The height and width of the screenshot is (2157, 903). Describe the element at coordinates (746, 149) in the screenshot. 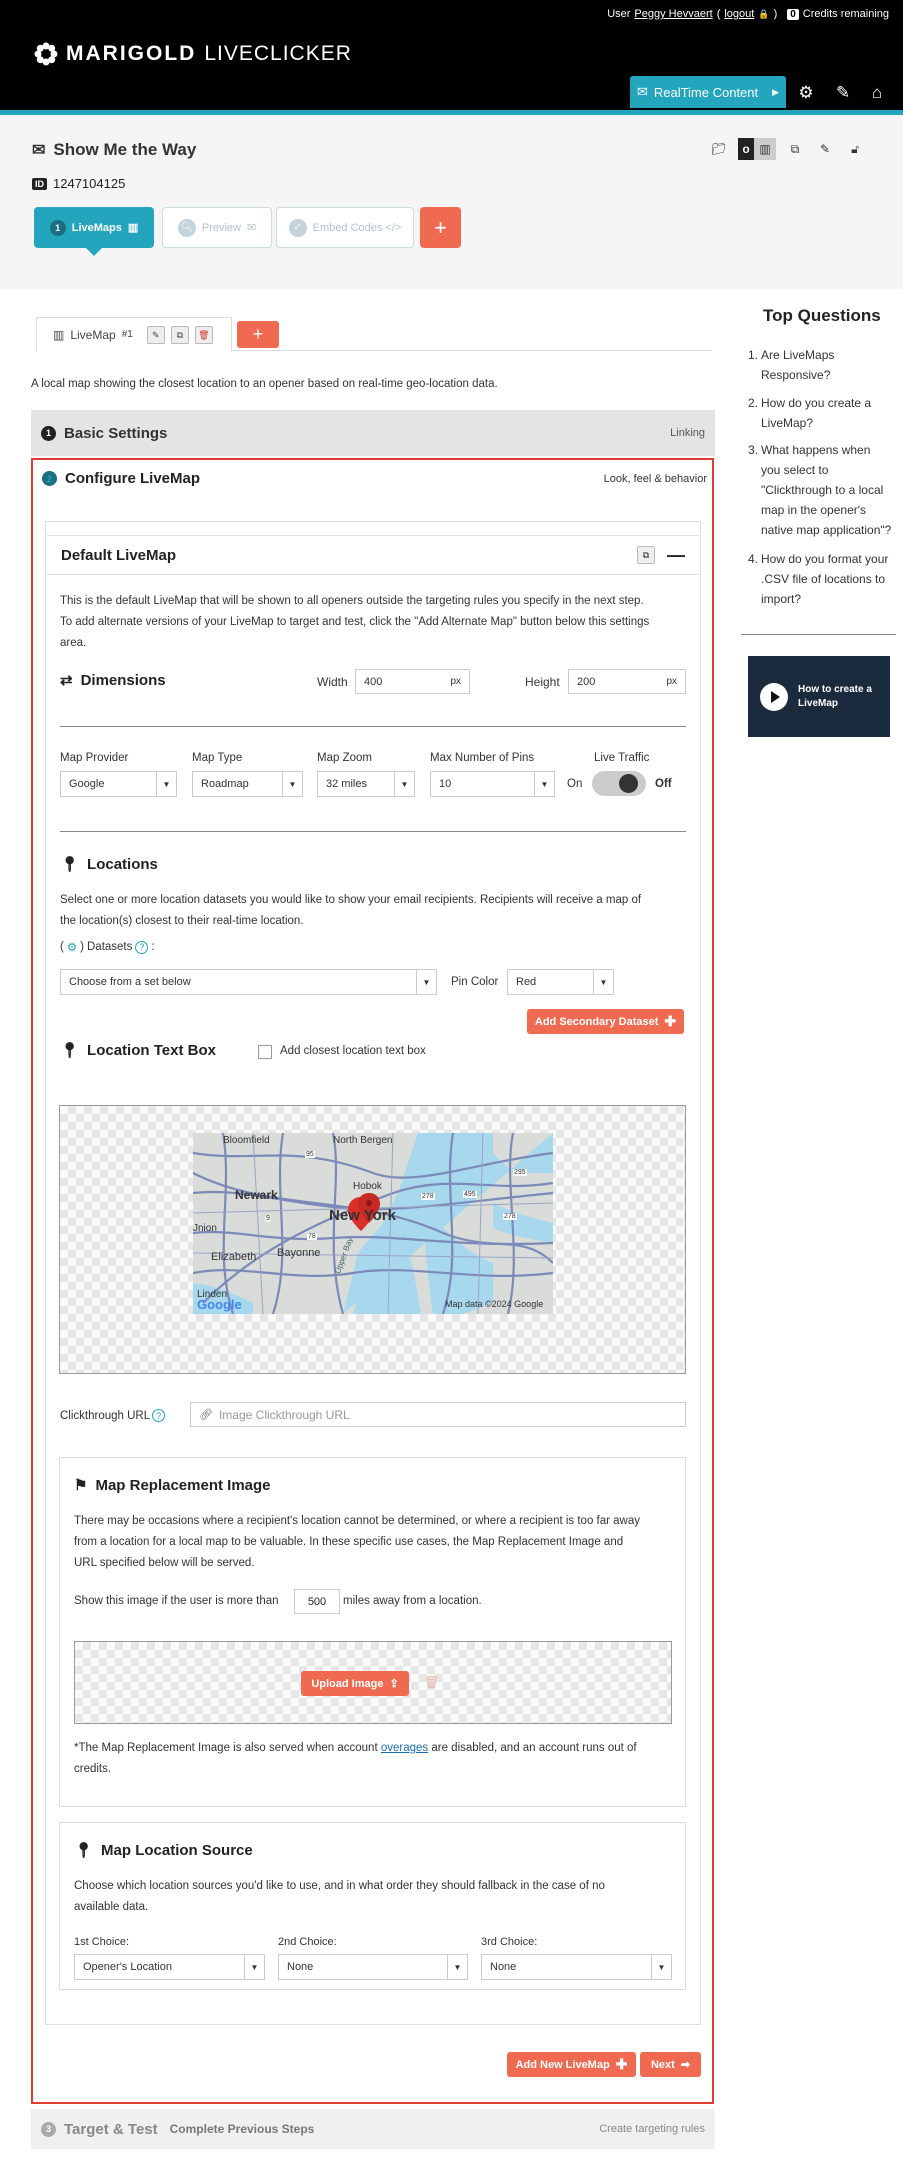

I see `outline-toggle: o` at that location.